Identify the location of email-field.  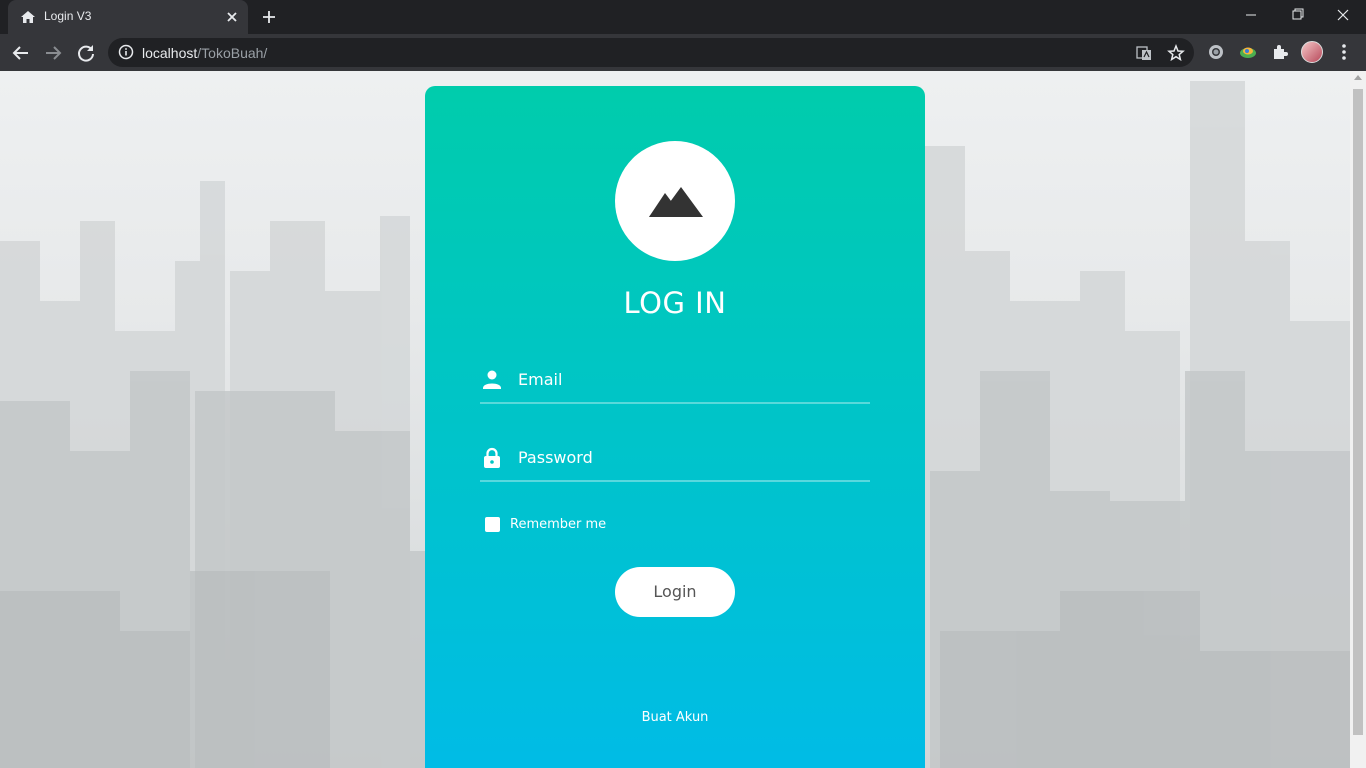
(675, 380).